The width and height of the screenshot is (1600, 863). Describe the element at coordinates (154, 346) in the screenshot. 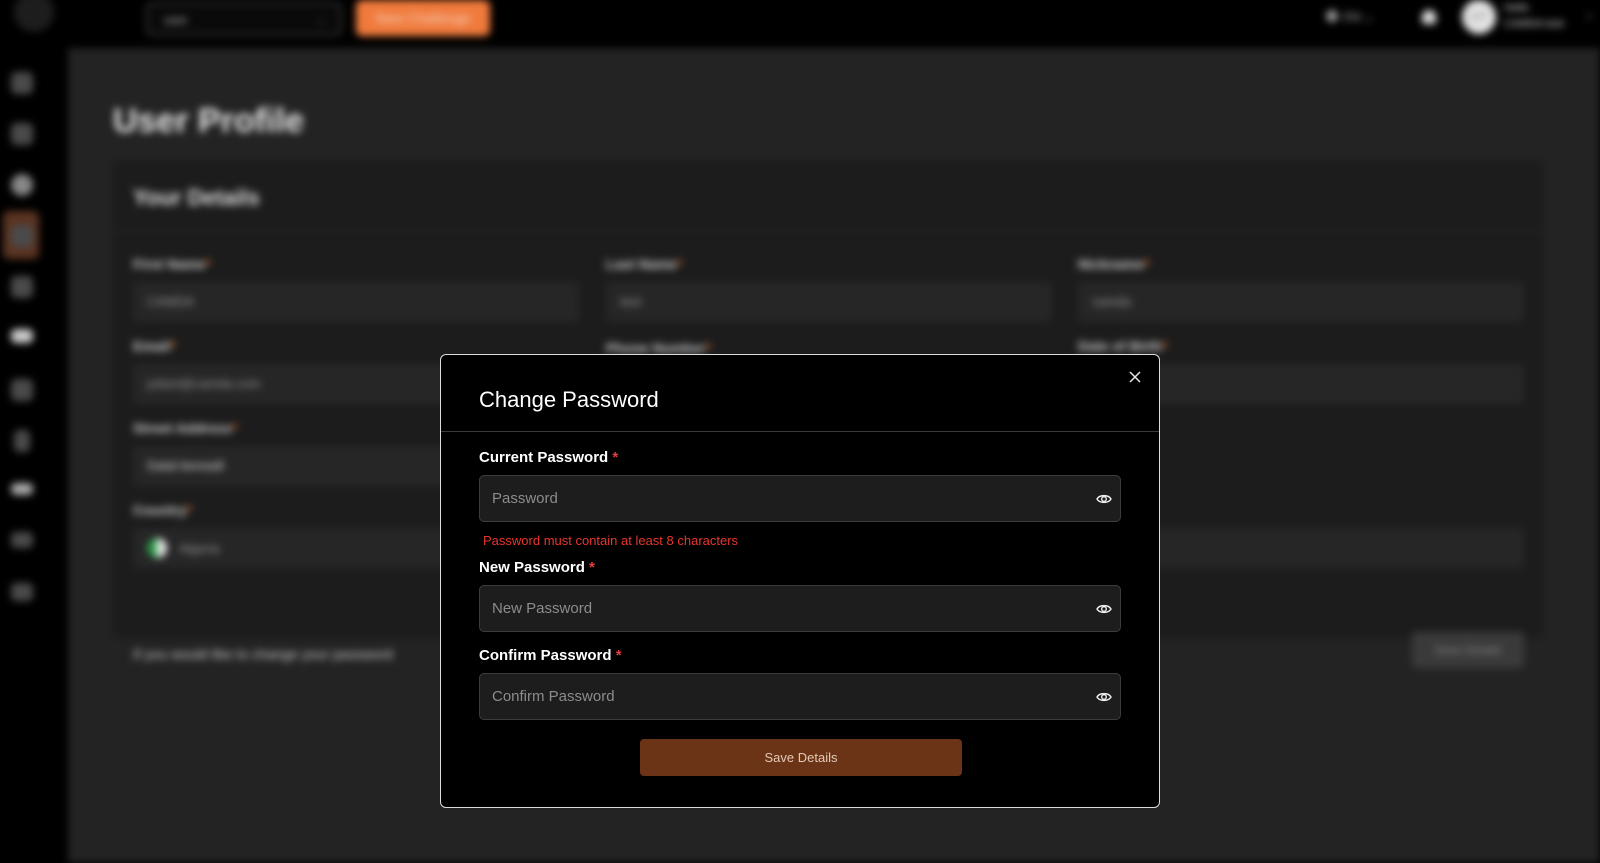

I see `email-label: Email*` at that location.